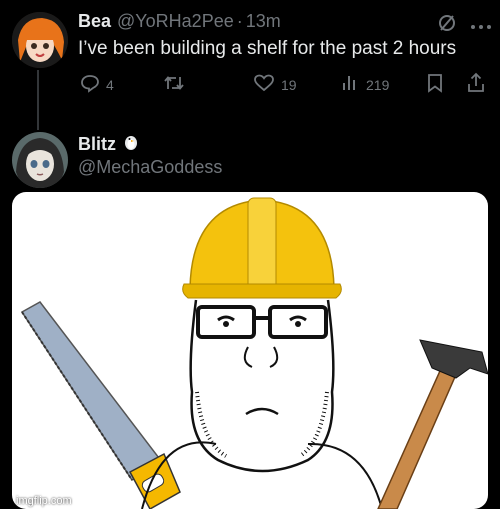  Describe the element at coordinates (110, 84) in the screenshot. I see `reply-count: 4` at that location.